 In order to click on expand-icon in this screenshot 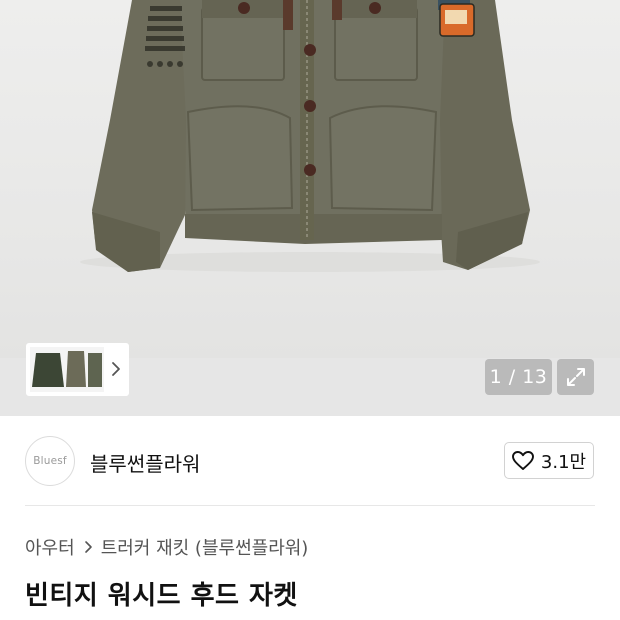, I will do `click(575, 377)`.